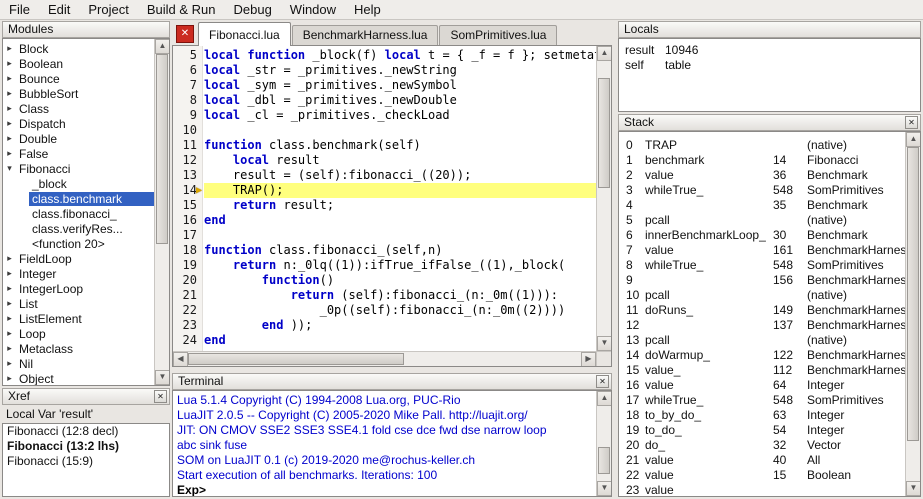  Describe the element at coordinates (187, 205) in the screenshot. I see `gutter-line-number: 15` at that location.